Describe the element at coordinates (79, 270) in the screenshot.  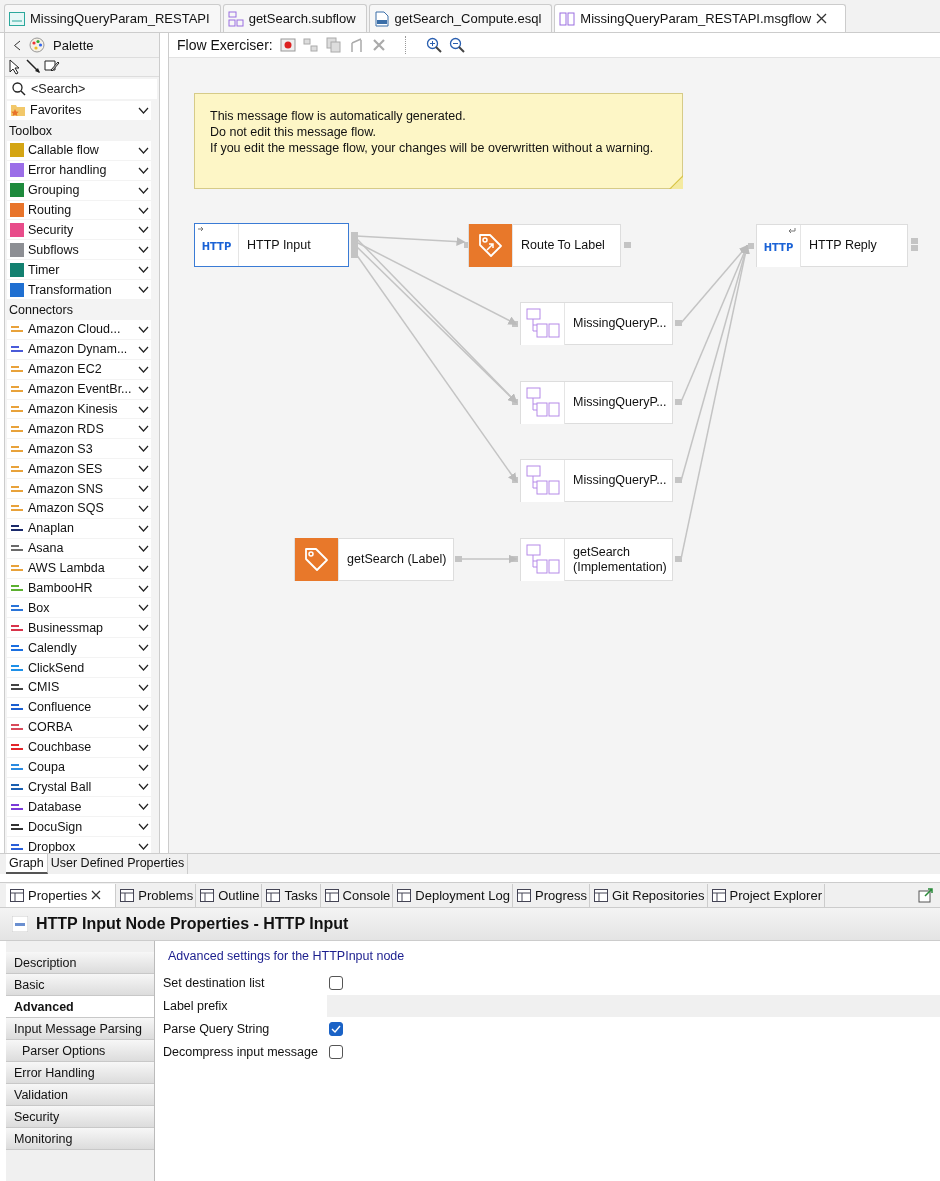
I see `palette-drawer: Timer` at that location.